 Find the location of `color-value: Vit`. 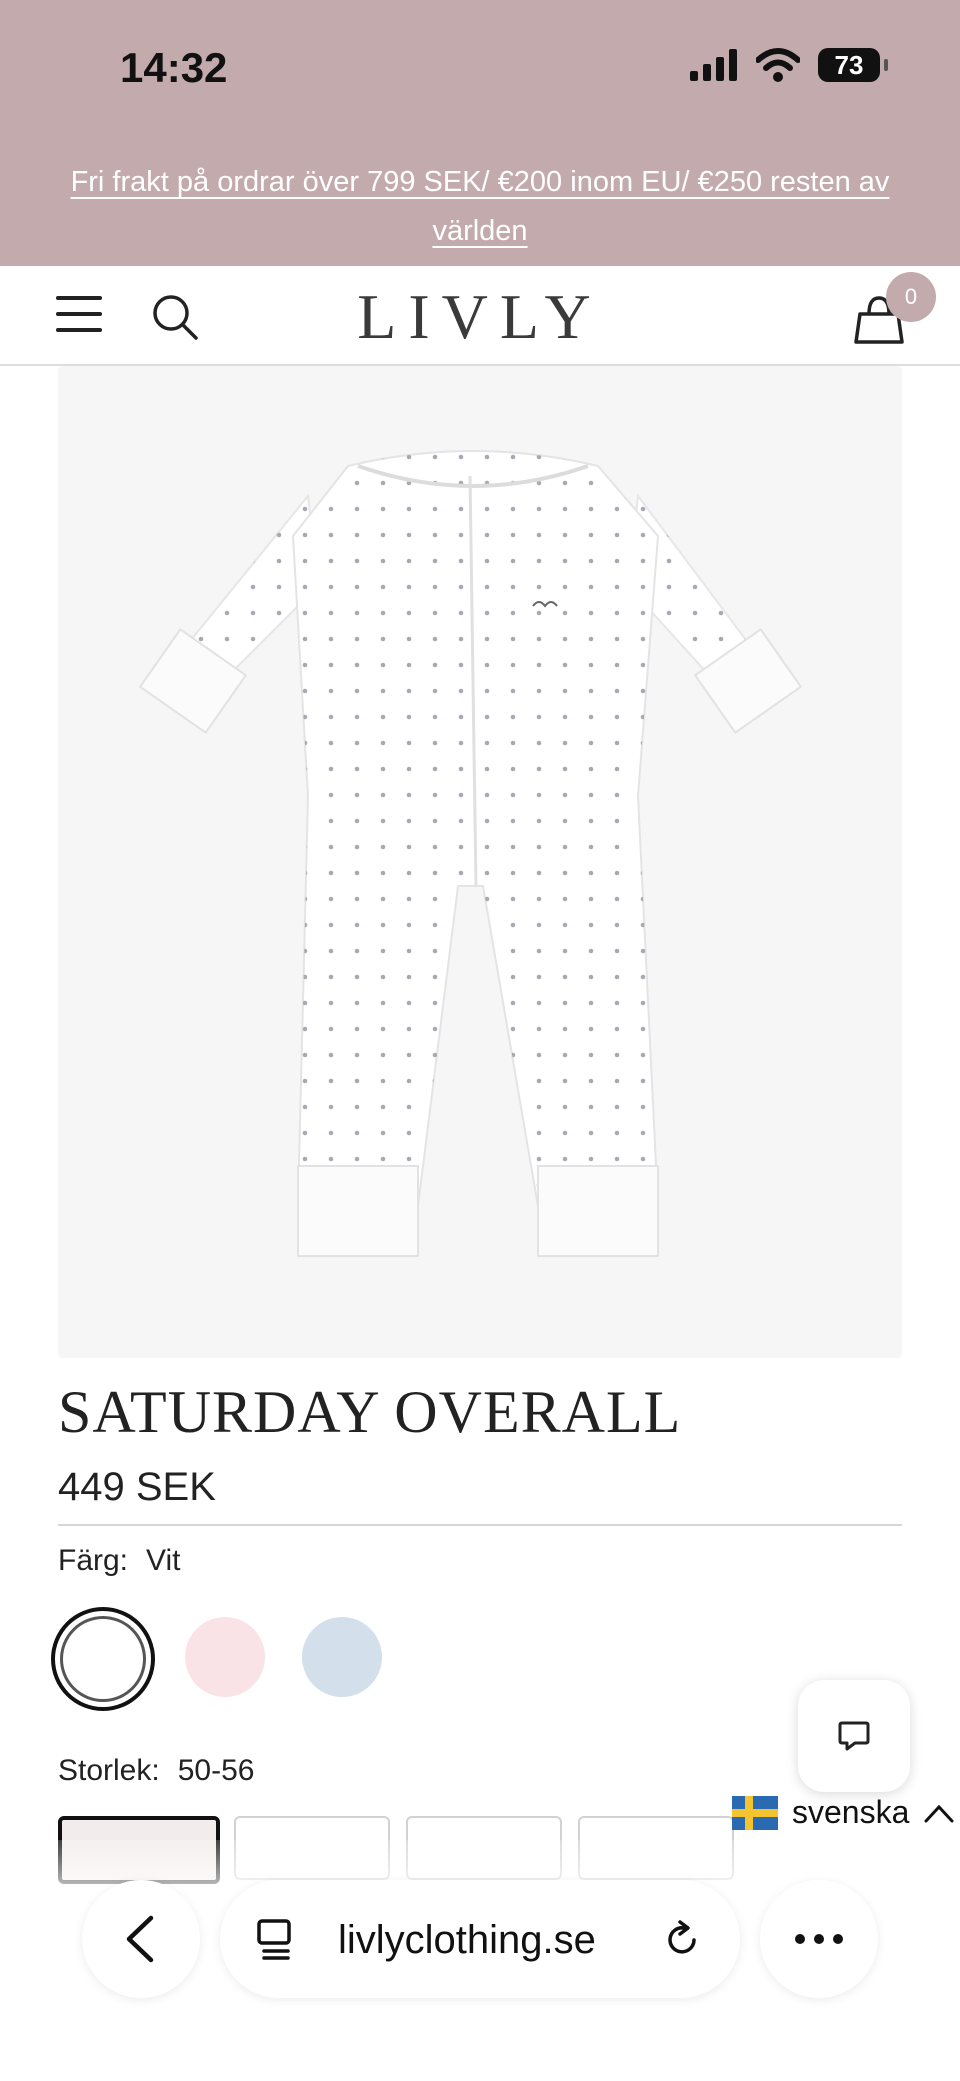

color-value: Vit is located at coordinates (163, 1560).